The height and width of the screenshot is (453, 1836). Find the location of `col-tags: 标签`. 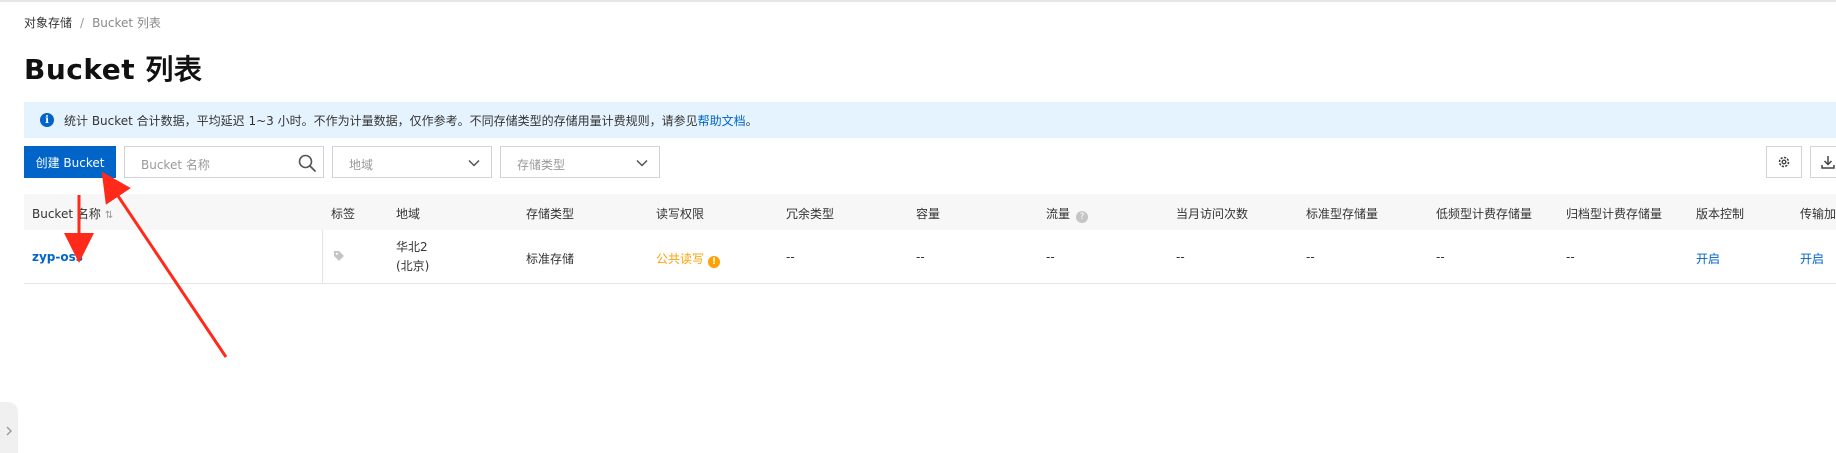

col-tags: 标签 is located at coordinates (343, 214).